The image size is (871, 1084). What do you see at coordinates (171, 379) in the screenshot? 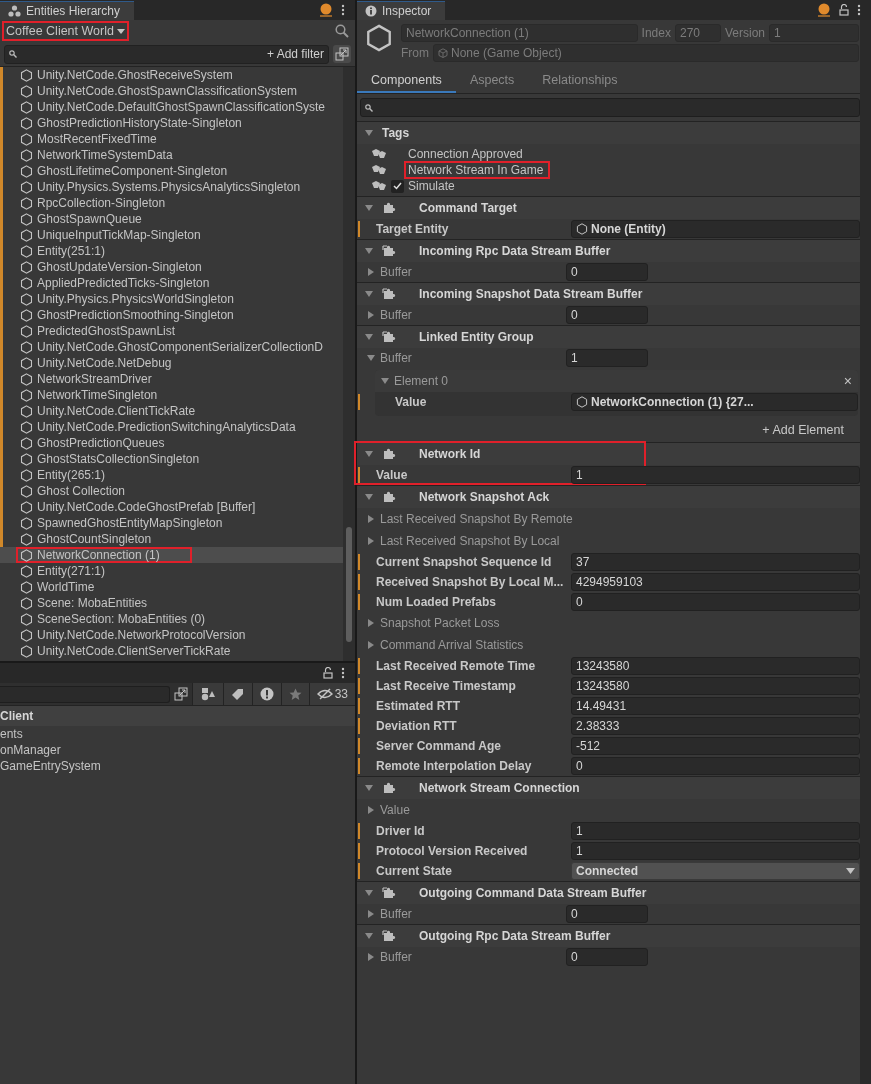
I see `hierarchy-item: NetworkStreamDriver` at bounding box center [171, 379].